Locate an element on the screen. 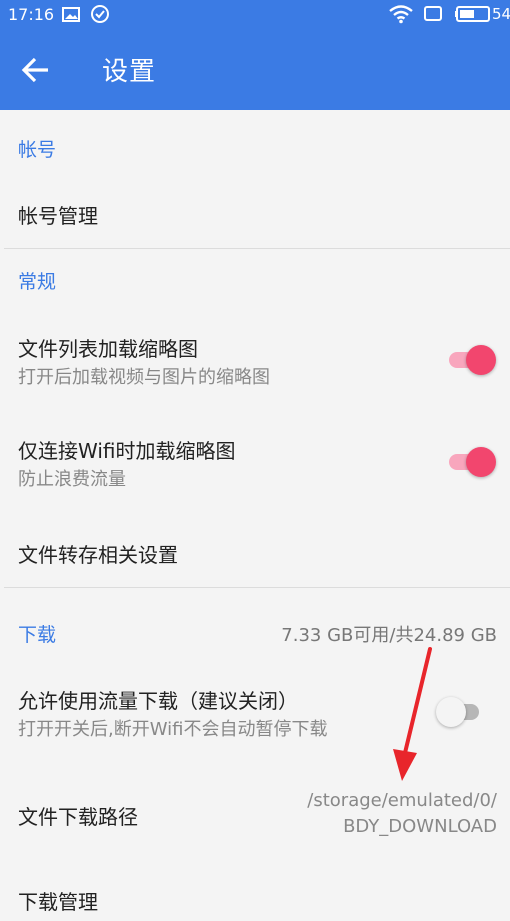 Image resolution: width=510 pixels, height=921 pixels. section-header-account: 帐号 is located at coordinates (37, 150).